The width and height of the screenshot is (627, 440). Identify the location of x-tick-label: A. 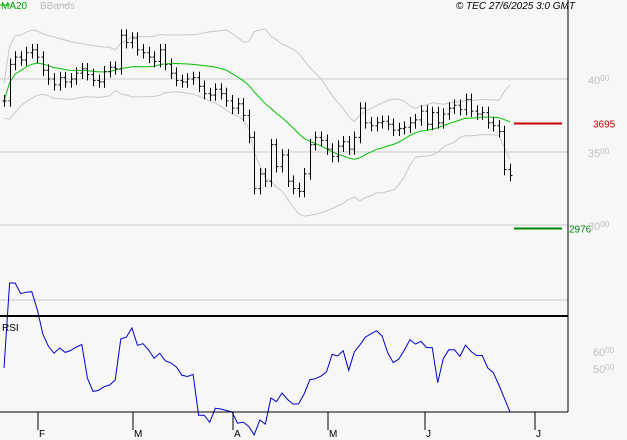
(237, 434).